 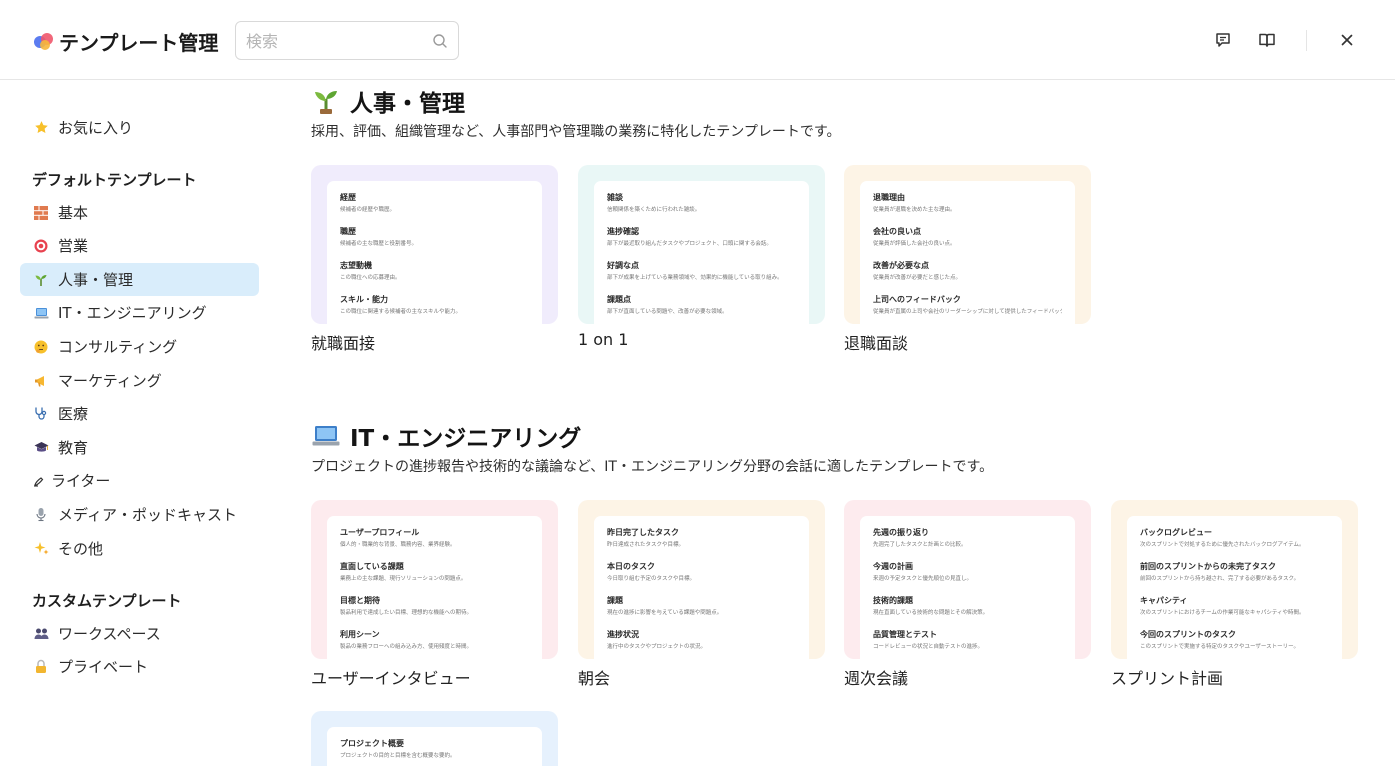 What do you see at coordinates (139, 447) in the screenshot?
I see `sidebar-item-education: 教育` at bounding box center [139, 447].